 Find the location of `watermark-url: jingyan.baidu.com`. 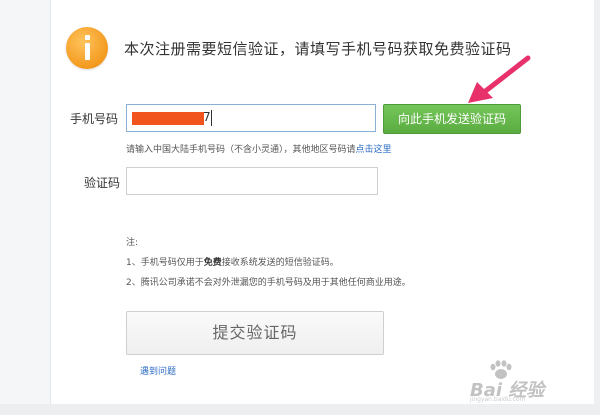

watermark-url: jingyan.baidu.com is located at coordinates (498, 399).